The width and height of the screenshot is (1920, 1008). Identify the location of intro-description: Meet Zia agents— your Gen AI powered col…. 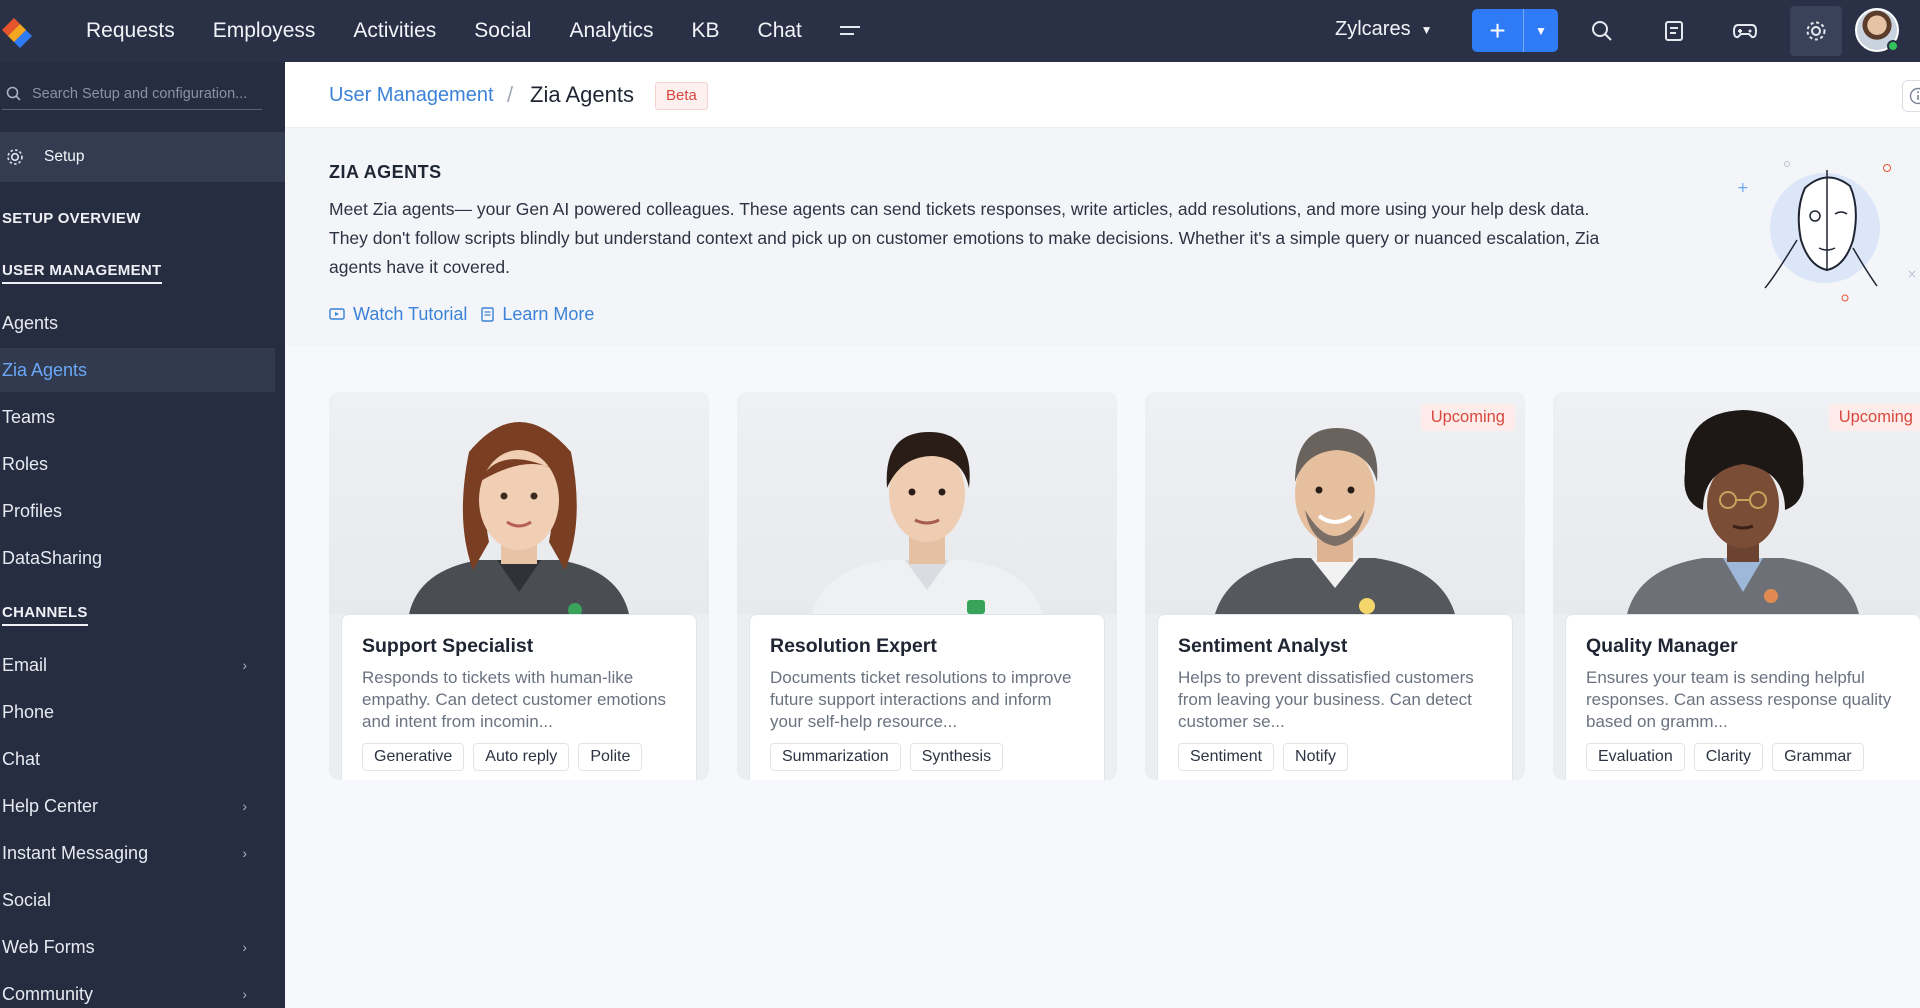
(964, 238).